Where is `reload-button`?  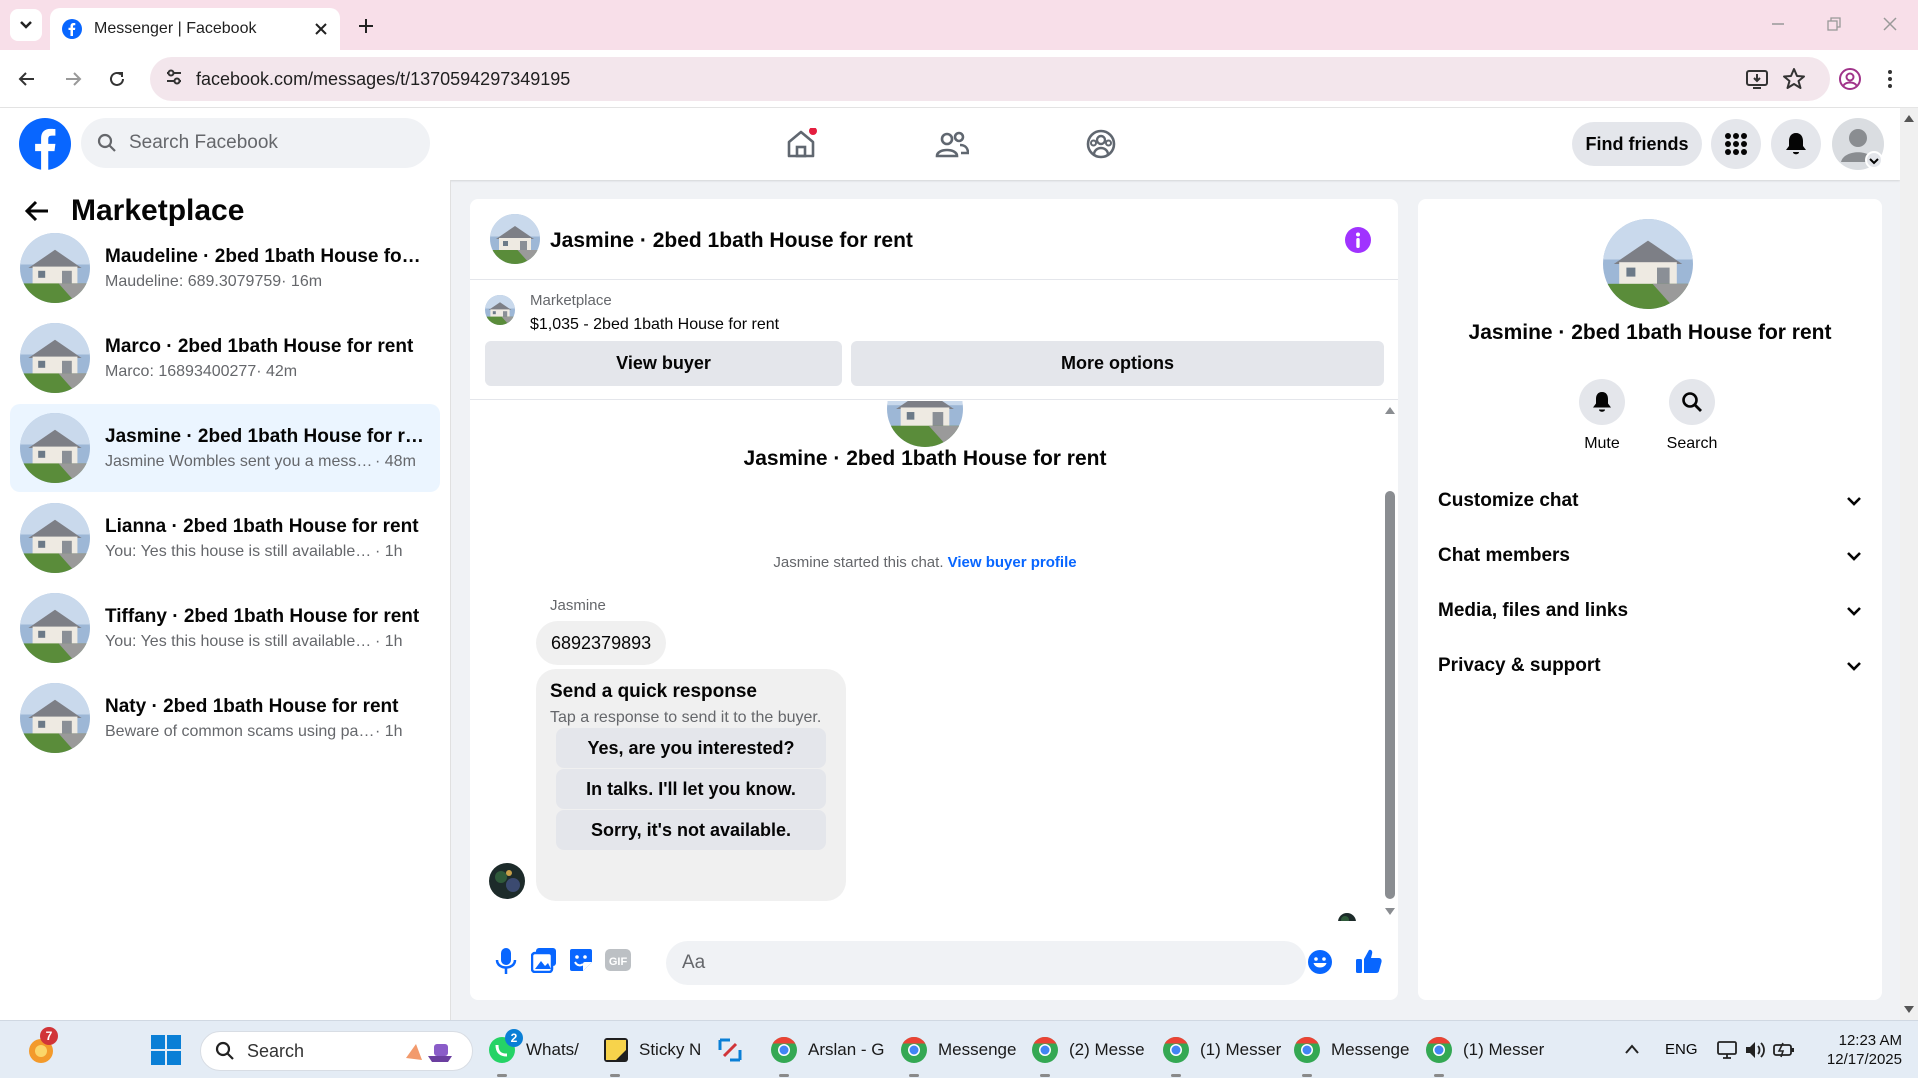
reload-button is located at coordinates (117, 79).